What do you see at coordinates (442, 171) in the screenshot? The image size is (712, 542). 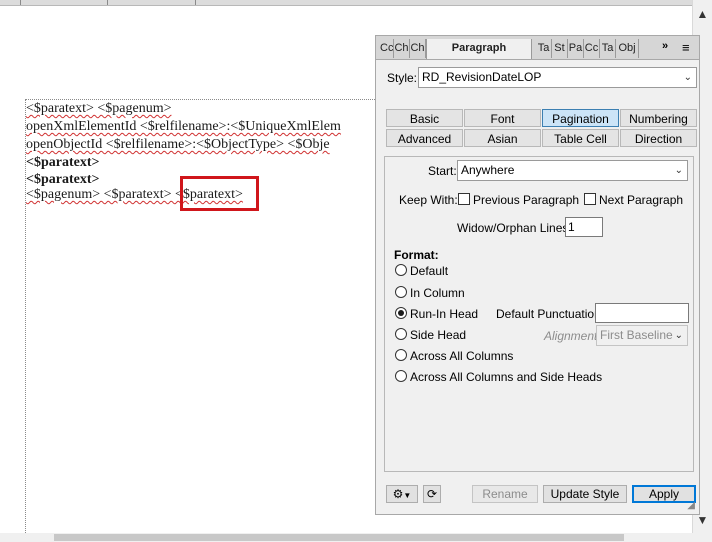 I see `start-label: Start:` at bounding box center [442, 171].